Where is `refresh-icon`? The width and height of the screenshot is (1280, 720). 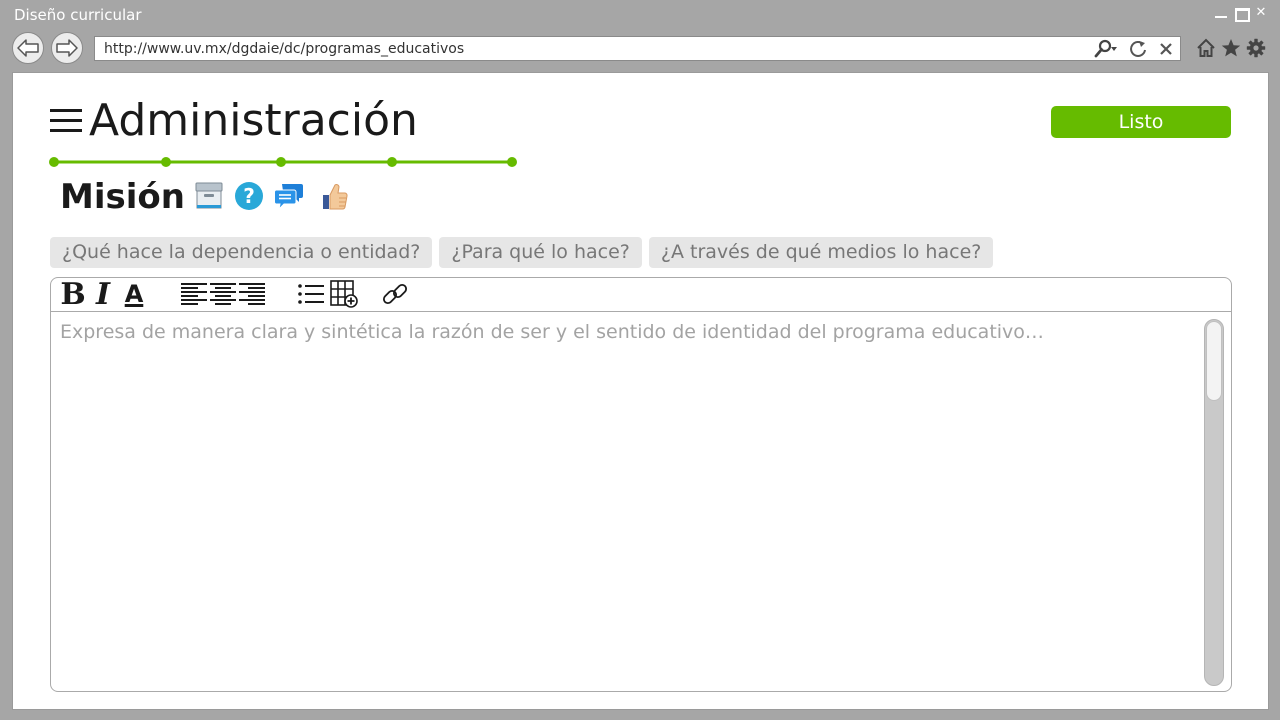
refresh-icon is located at coordinates (1138, 49).